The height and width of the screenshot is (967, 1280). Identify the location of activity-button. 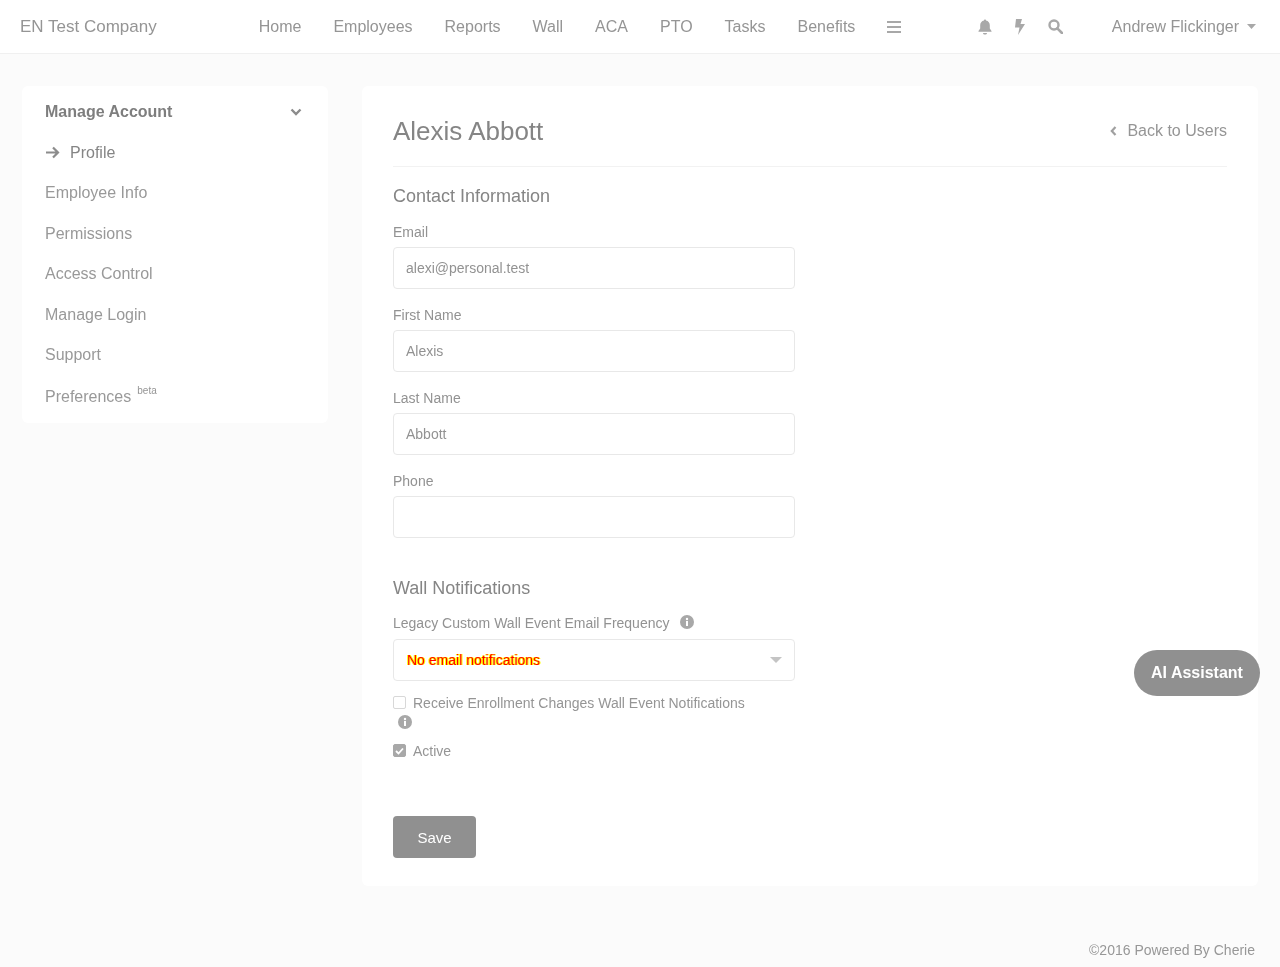
(1019, 26).